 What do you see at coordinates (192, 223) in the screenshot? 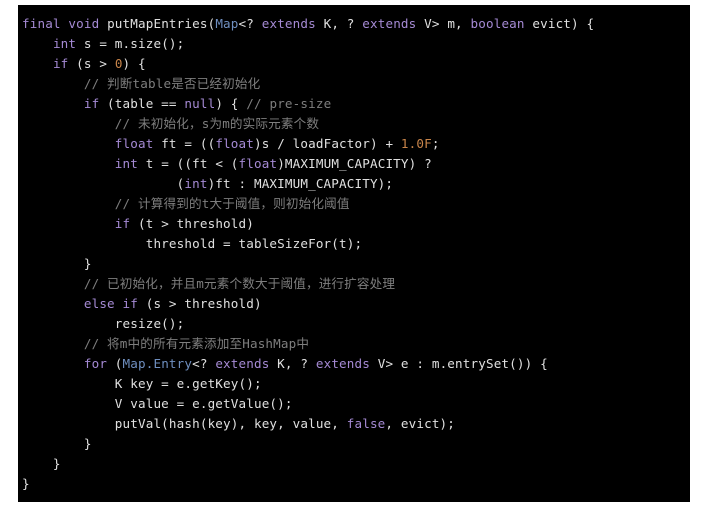
I see `code-token: (t > threshold)` at bounding box center [192, 223].